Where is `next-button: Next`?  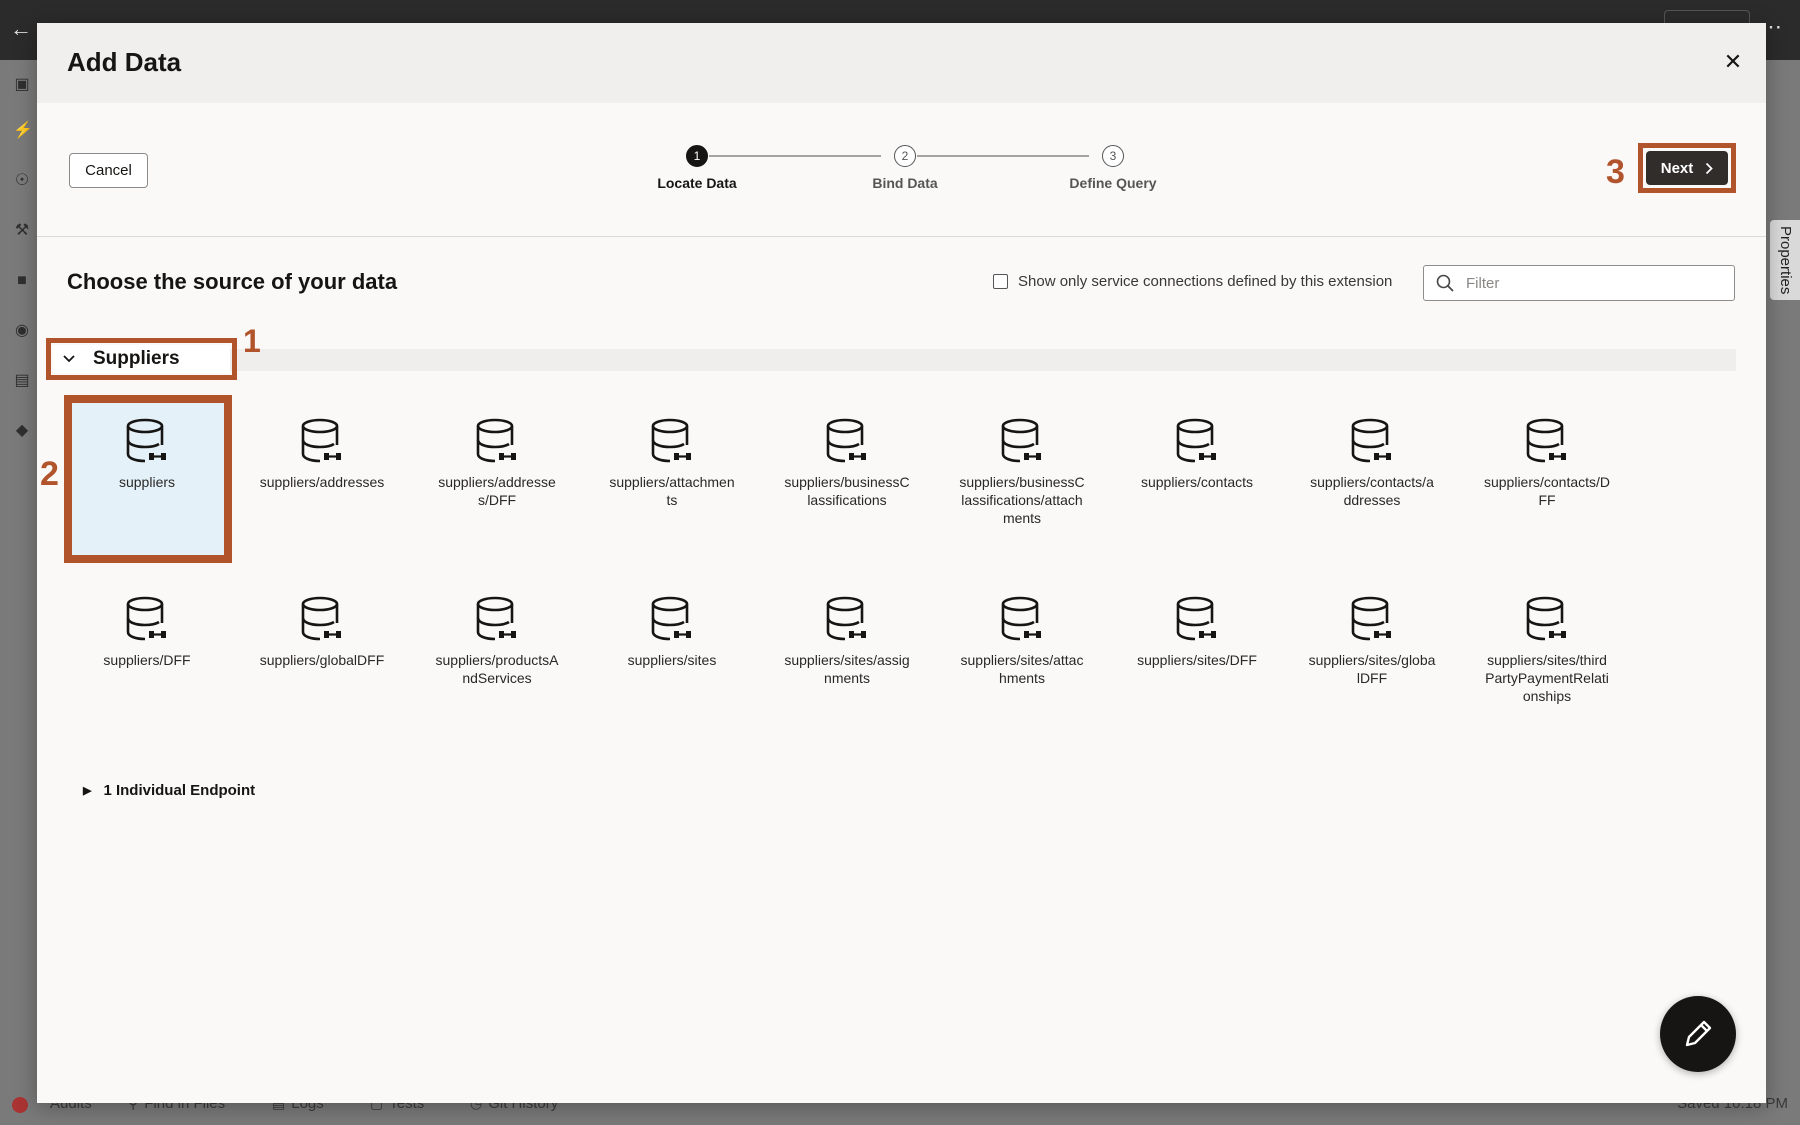 next-button: Next is located at coordinates (1687, 168).